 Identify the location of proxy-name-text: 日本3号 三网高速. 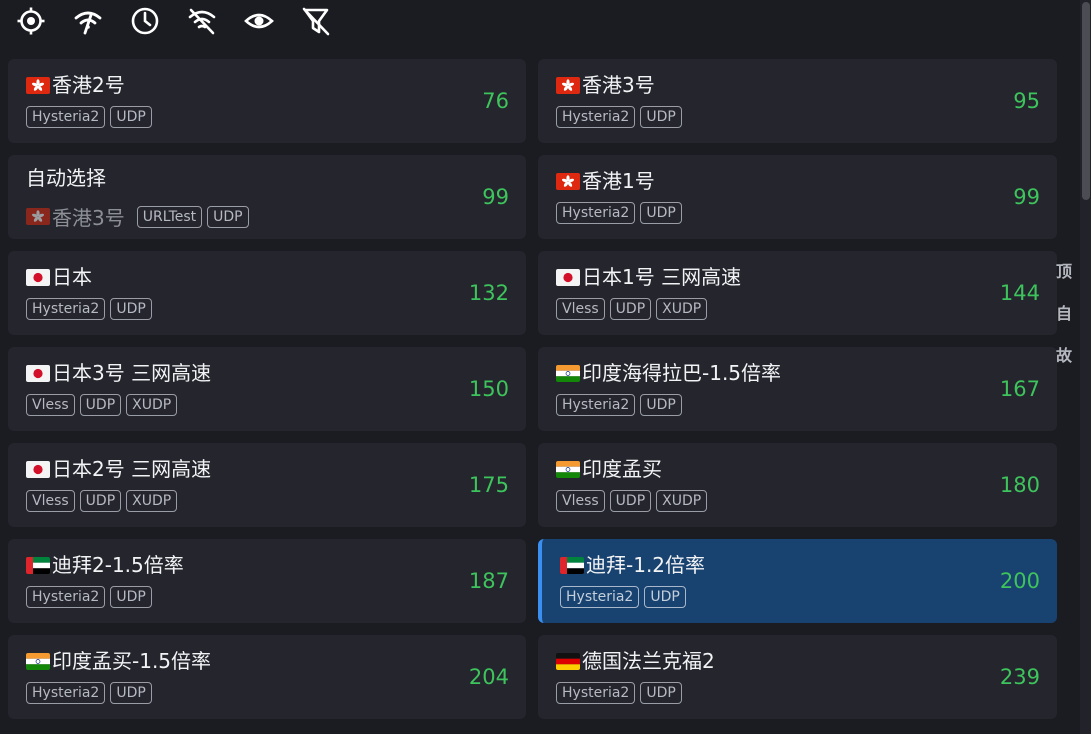
(132, 373).